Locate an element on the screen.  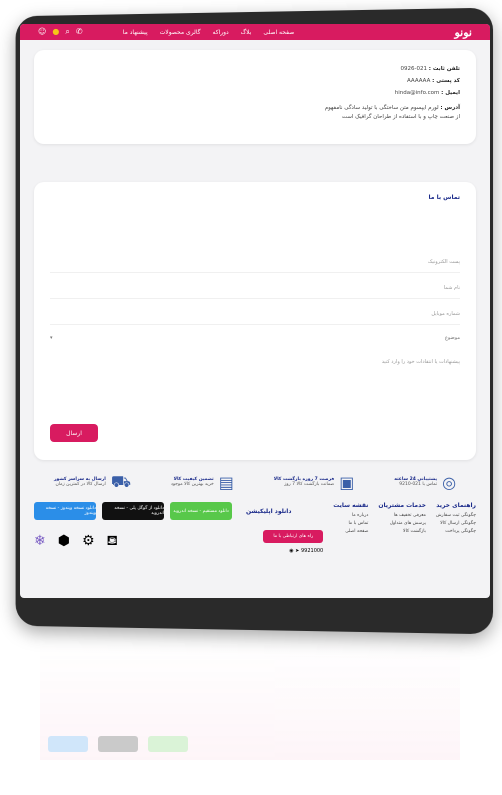
download-title: دانلود اپلیکیشن is located at coordinates (269, 511).